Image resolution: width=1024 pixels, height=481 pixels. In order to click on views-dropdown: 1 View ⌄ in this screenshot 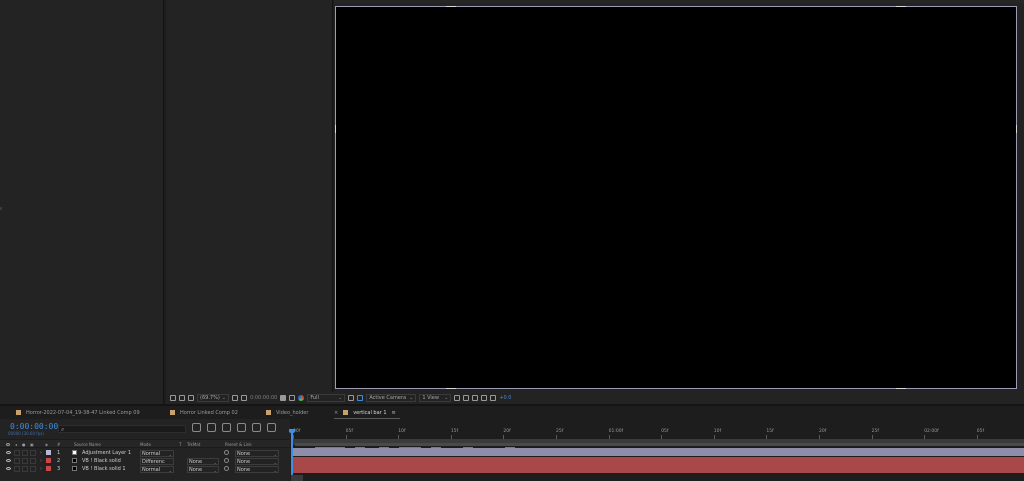, I will do `click(435, 398)`.